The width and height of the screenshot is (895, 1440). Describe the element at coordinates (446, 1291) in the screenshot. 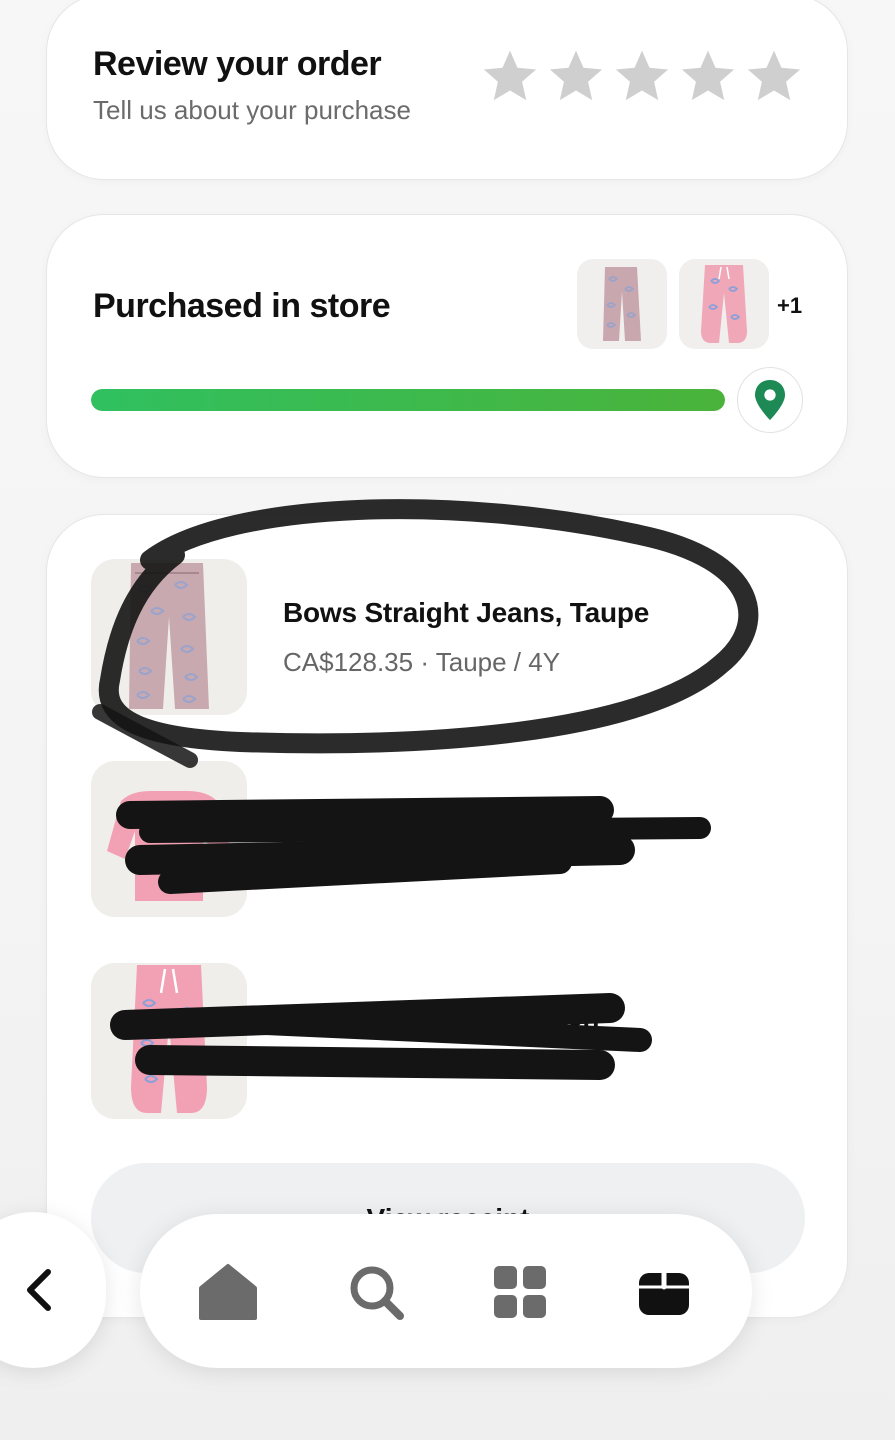

I see `bottom-nav-bar` at that location.